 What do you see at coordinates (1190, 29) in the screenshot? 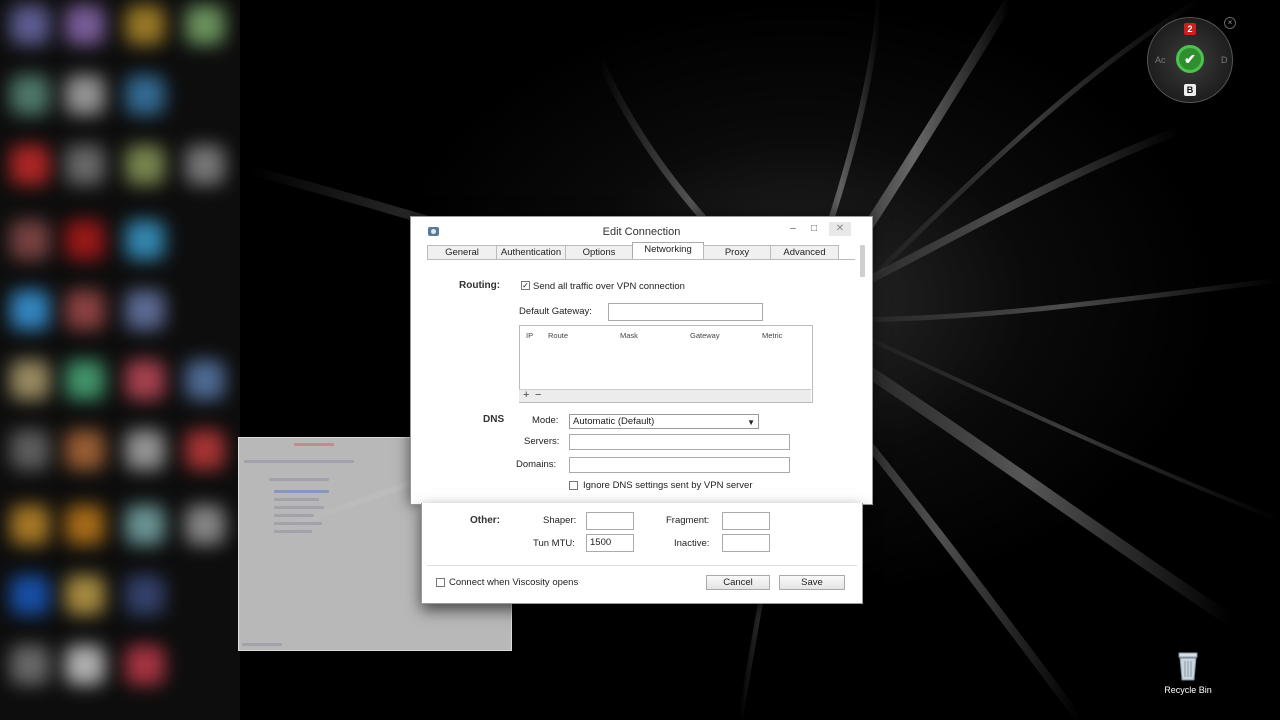
I see `gadget-count-badge: 2` at bounding box center [1190, 29].